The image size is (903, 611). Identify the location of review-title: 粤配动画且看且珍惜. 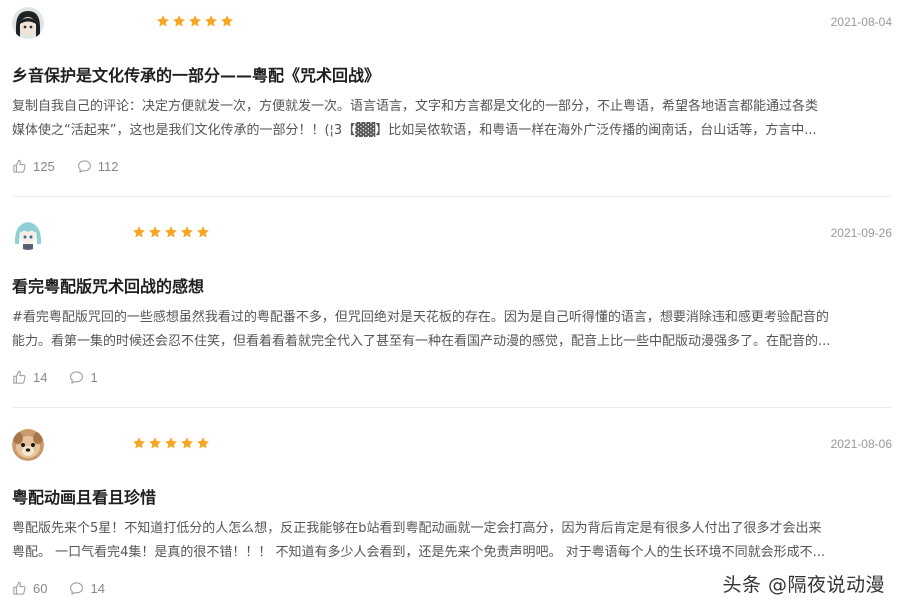
(84, 496).